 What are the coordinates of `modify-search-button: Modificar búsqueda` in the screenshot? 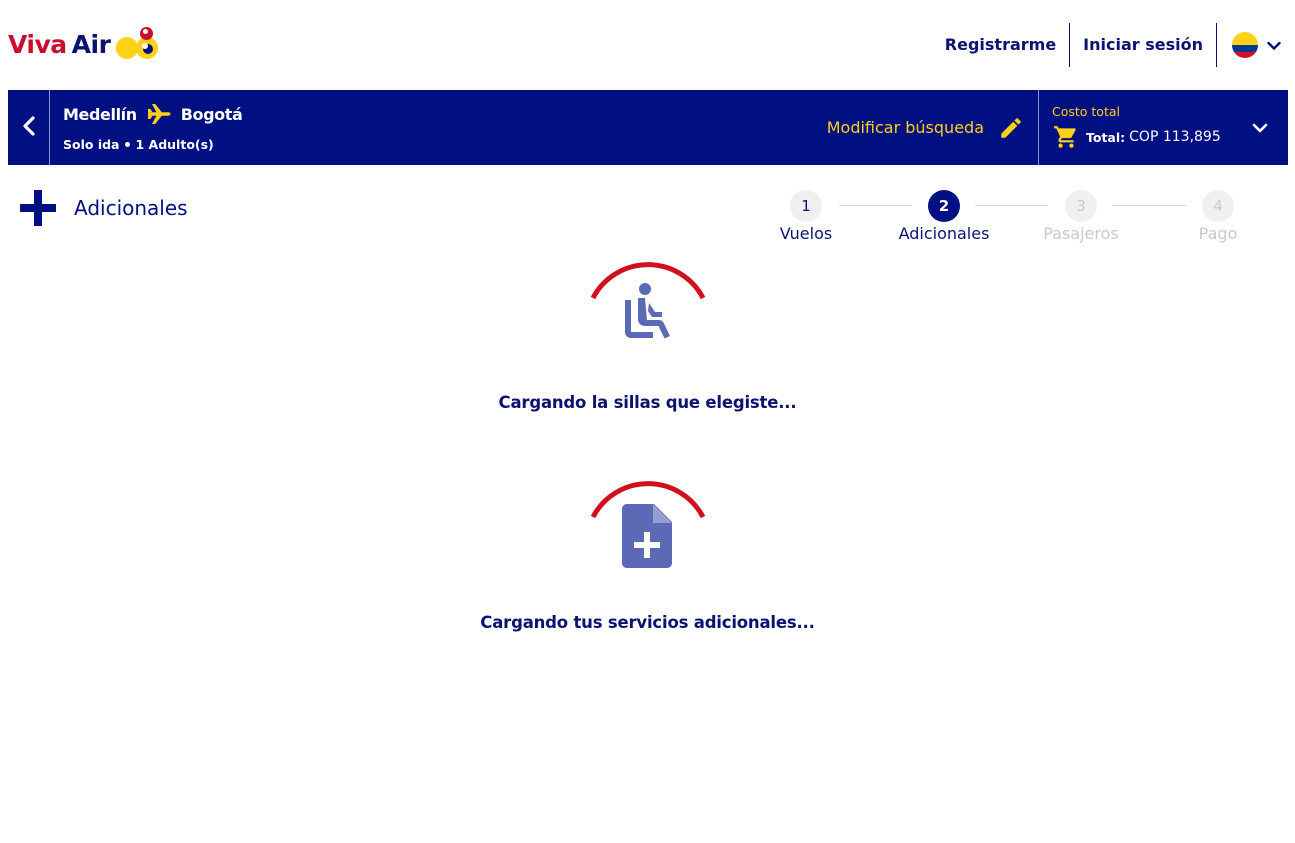 It's located at (925, 127).